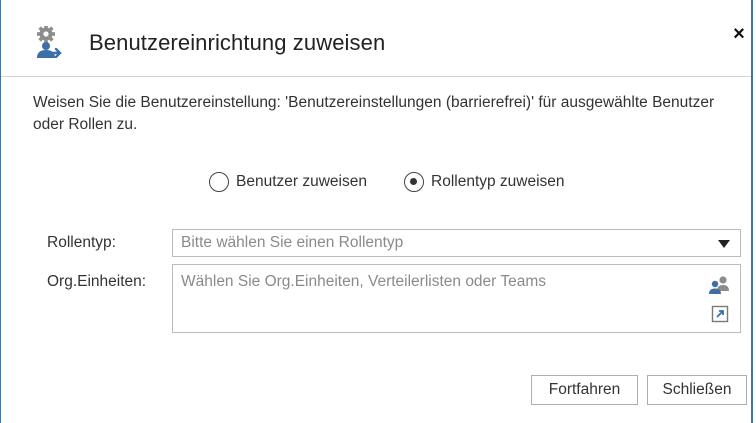  Describe the element at coordinates (720, 314) in the screenshot. I see `expand-icon` at that location.